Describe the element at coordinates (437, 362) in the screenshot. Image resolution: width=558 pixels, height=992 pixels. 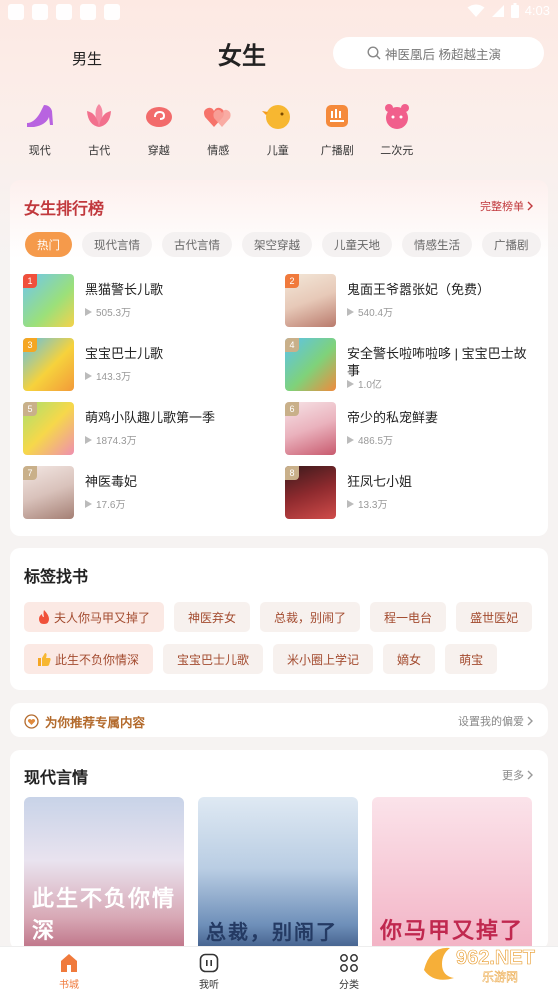
I see `book-title: 安全警长啦咘啦哆 | 宝宝巴士故事` at that location.